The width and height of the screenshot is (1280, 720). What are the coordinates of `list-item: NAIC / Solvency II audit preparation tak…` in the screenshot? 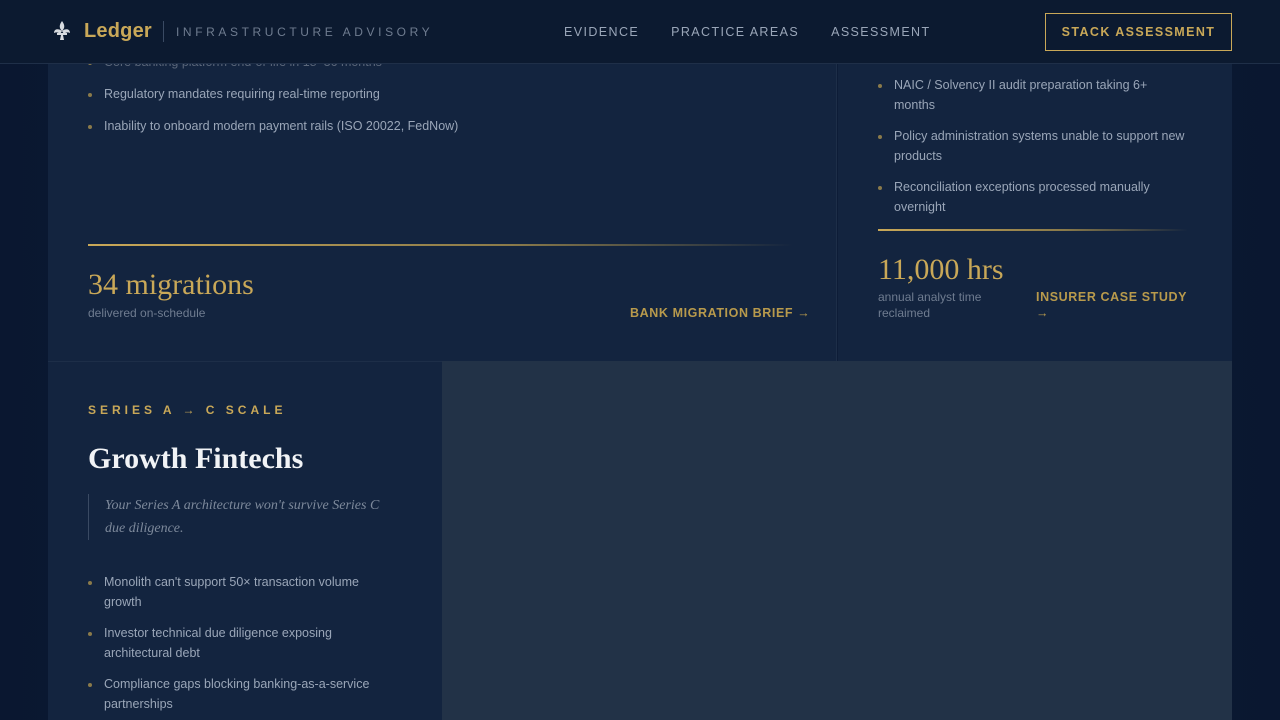 It's located at (1033, 95).